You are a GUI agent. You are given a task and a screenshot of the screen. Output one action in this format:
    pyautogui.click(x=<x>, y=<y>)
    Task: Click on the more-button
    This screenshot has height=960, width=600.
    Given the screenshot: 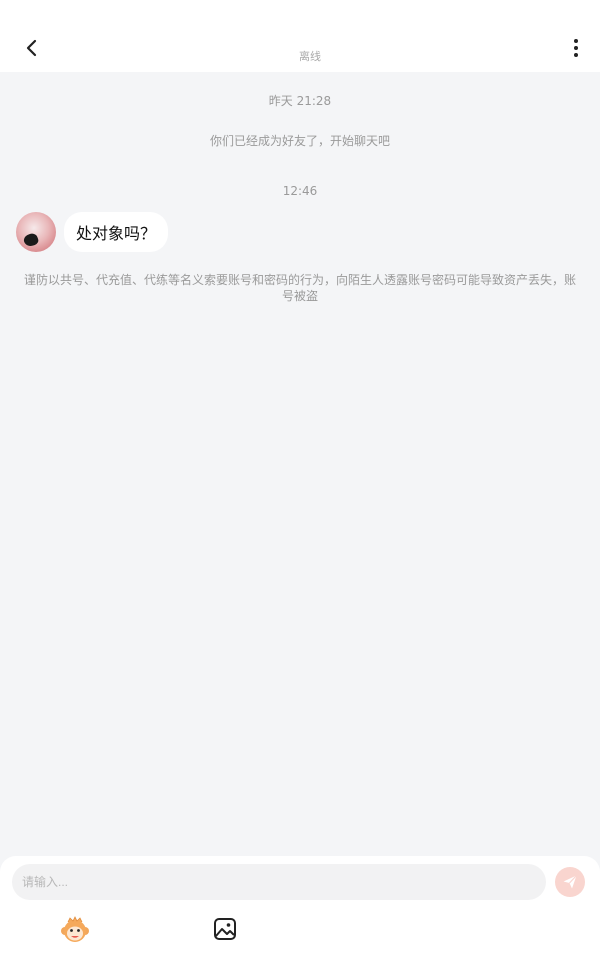 What is the action you would take?
    pyautogui.click(x=576, y=48)
    